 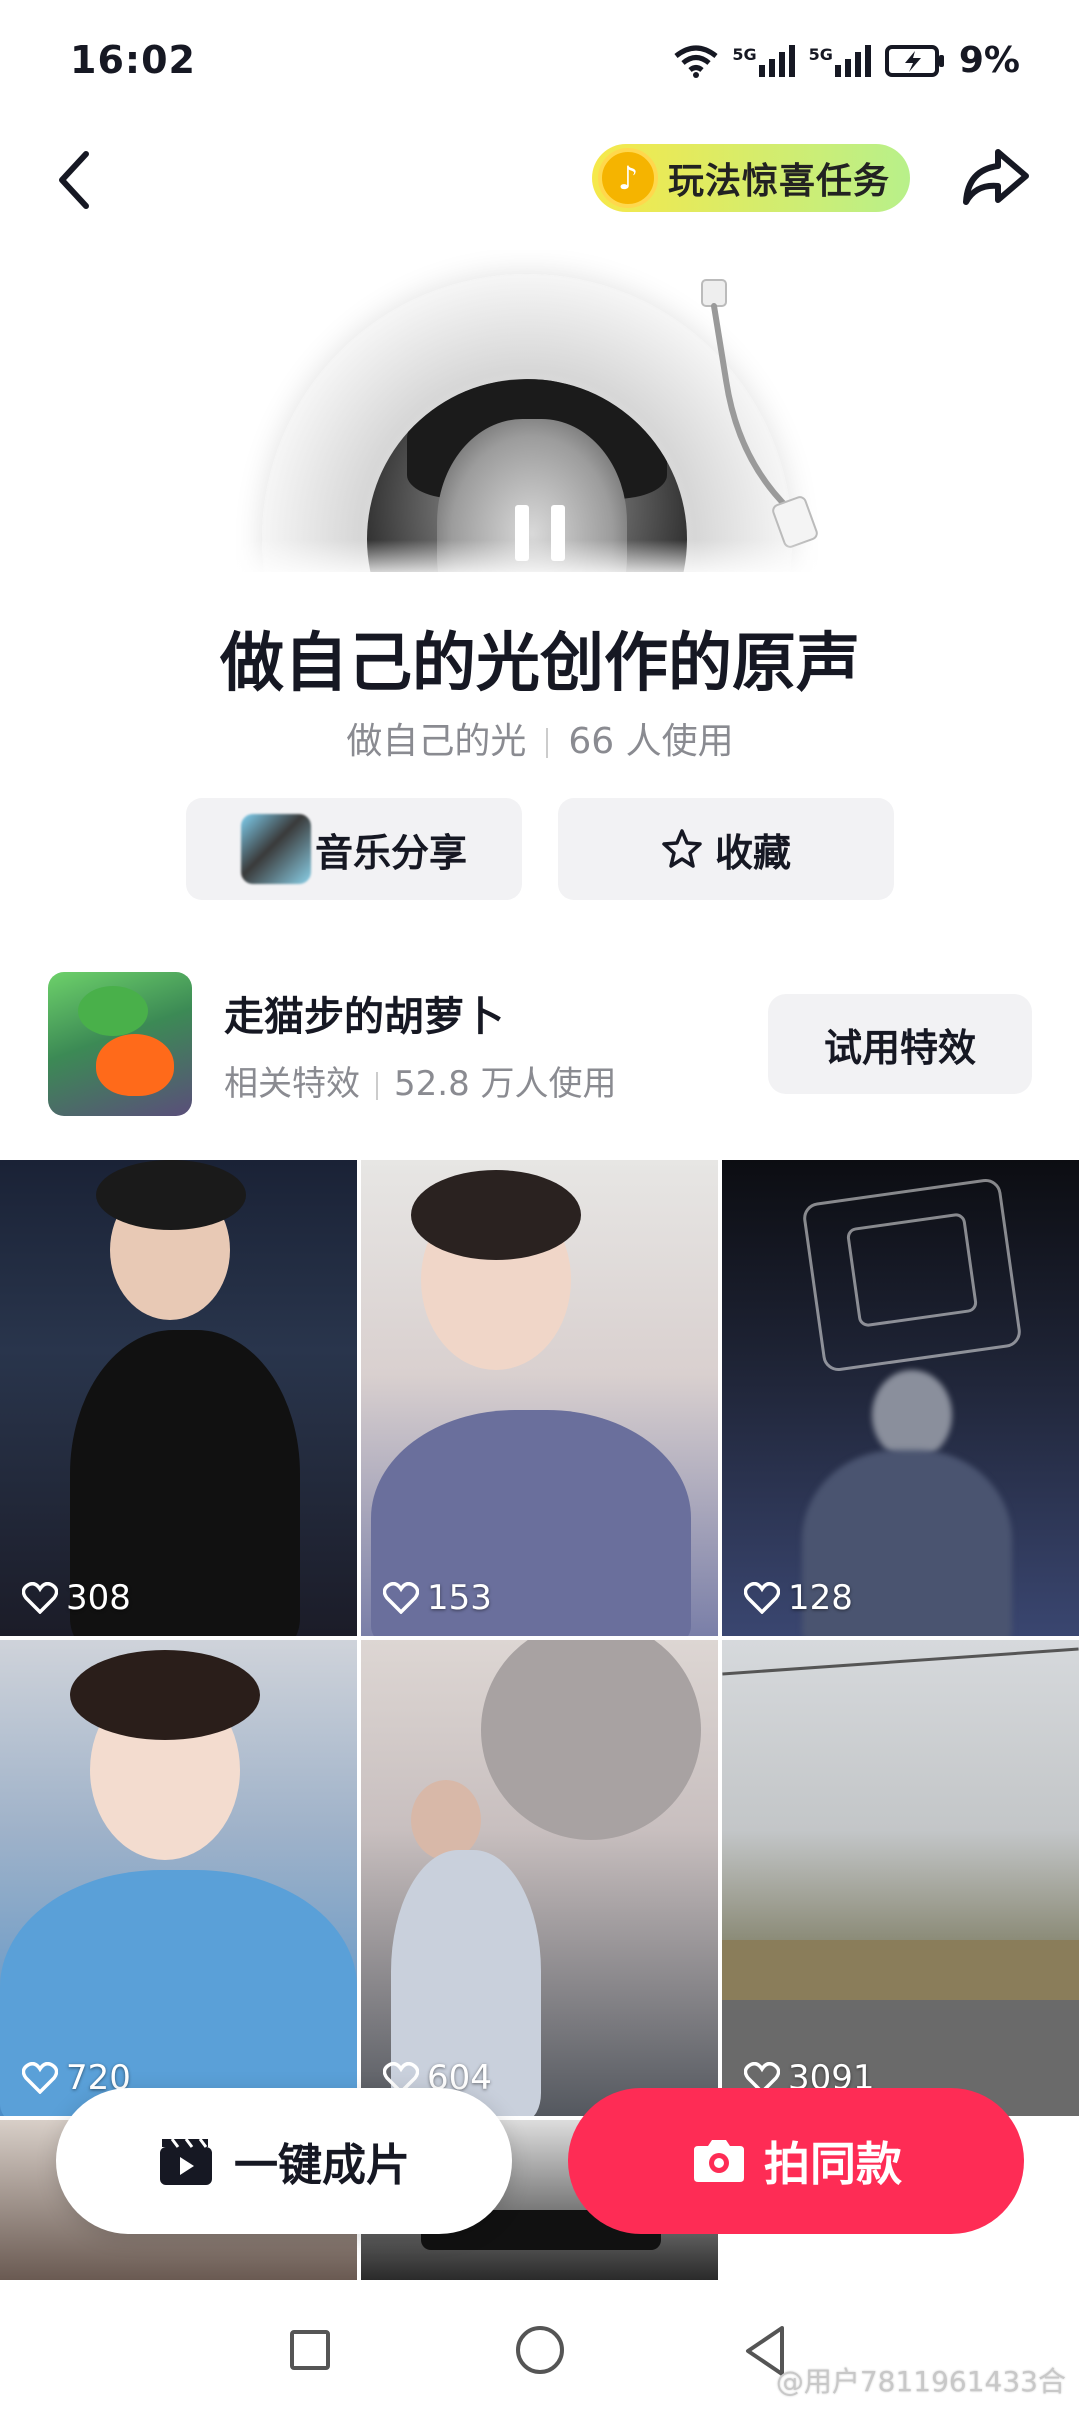 I want to click on network-type-1: 5G, so click(x=744, y=54).